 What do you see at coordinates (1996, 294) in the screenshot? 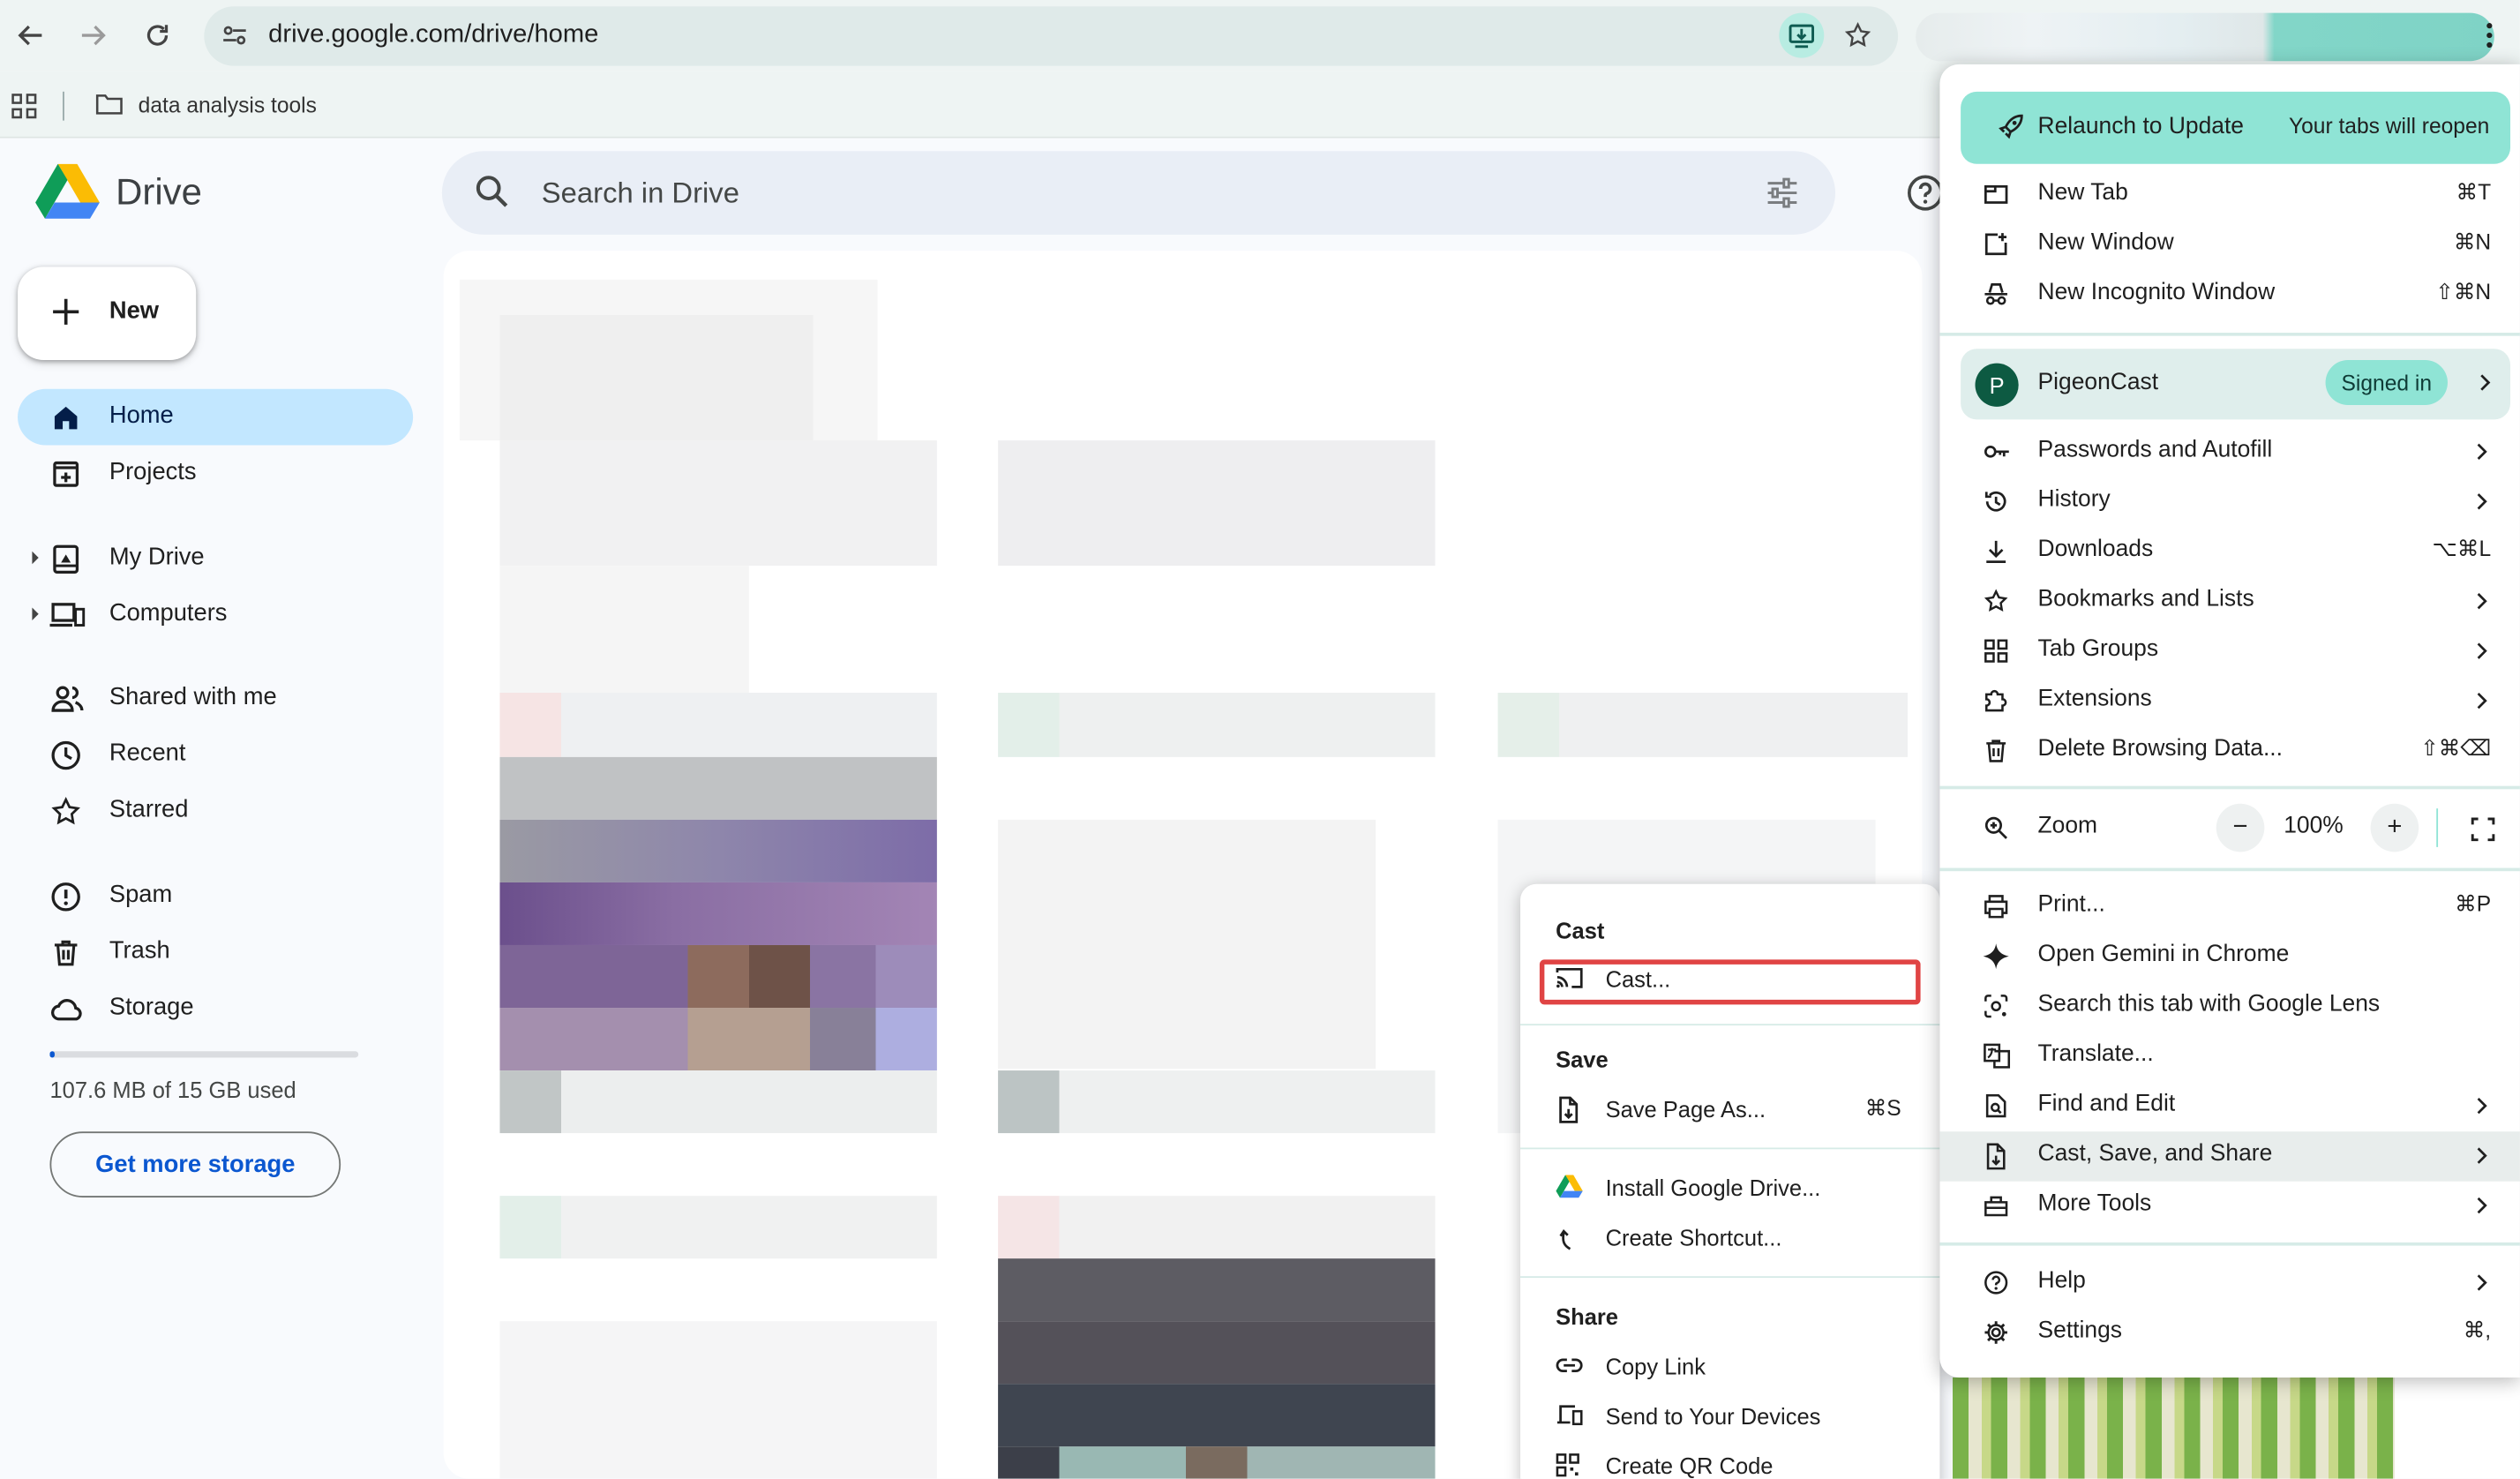
I see `incognito-icon` at bounding box center [1996, 294].